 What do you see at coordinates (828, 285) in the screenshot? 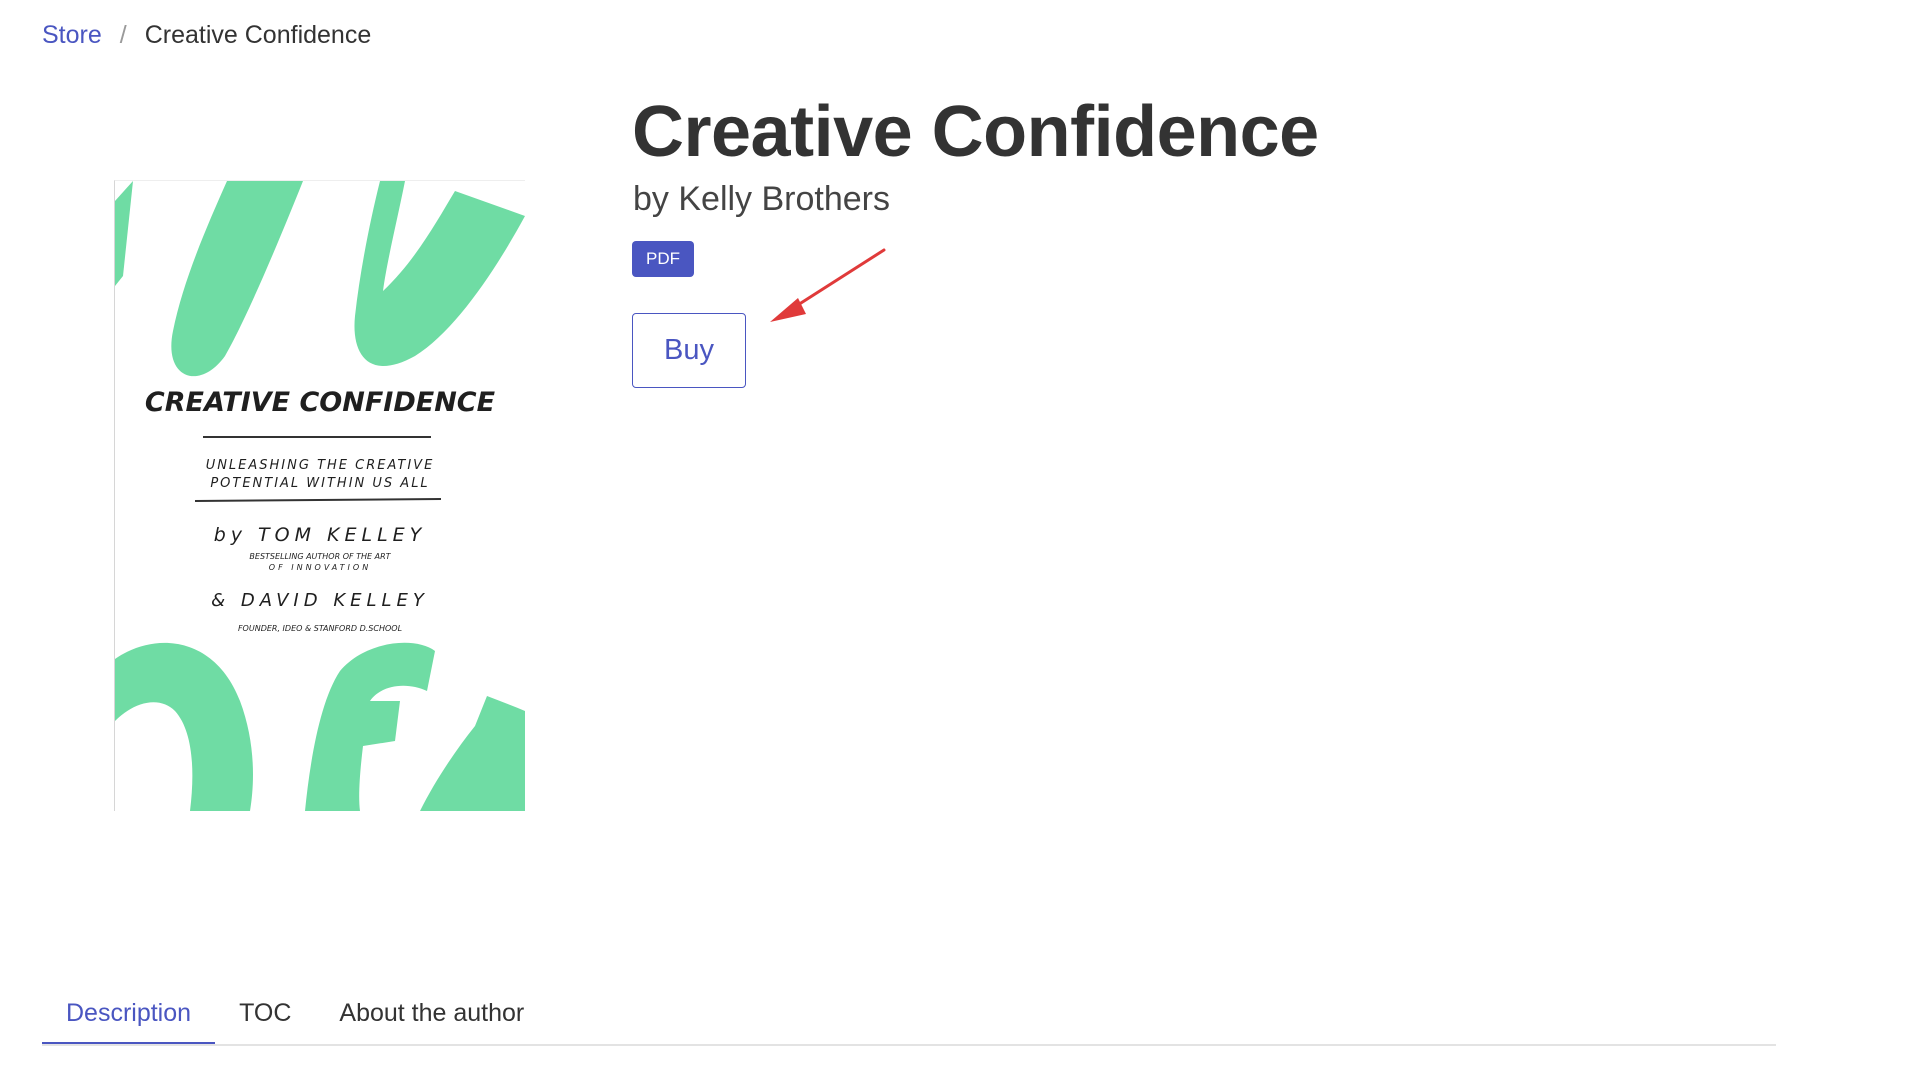
I see `annotation-arrow-icon` at bounding box center [828, 285].